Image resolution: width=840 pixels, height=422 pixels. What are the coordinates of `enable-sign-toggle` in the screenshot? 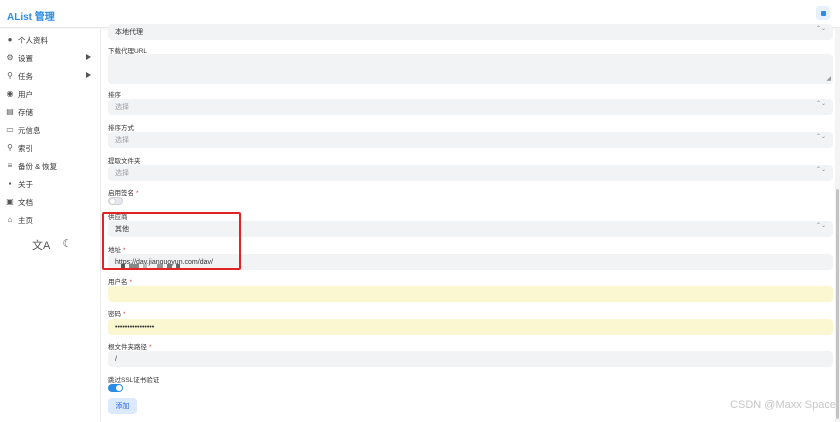 It's located at (115, 201).